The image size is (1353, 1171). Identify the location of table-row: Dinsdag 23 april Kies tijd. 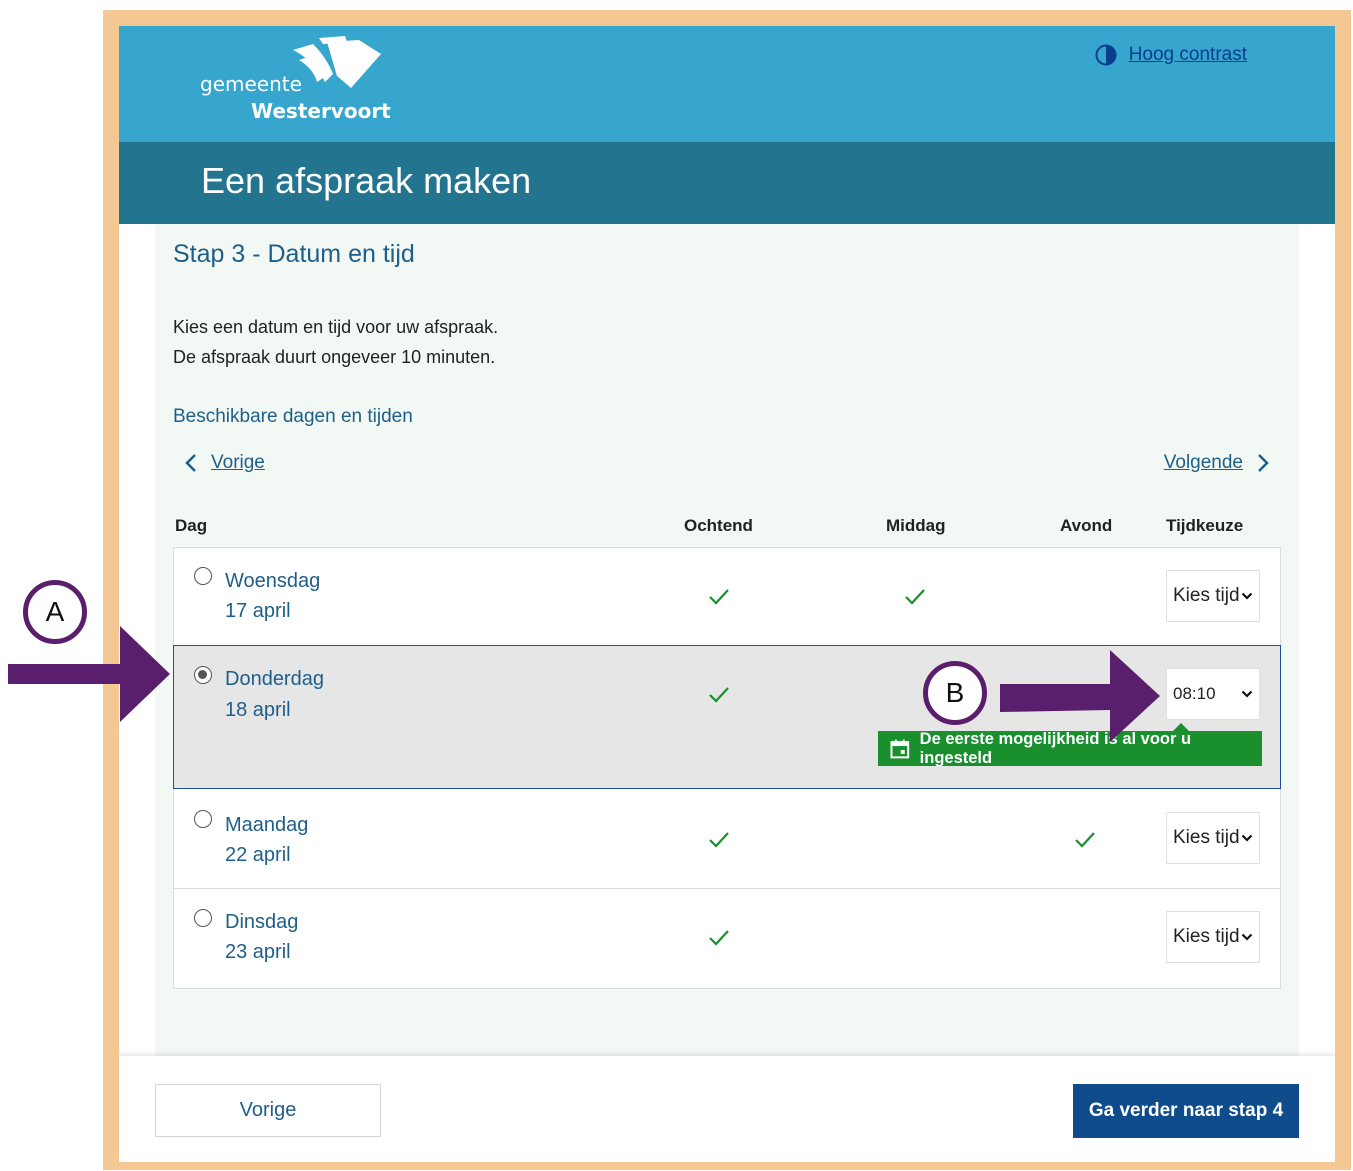
(727, 938).